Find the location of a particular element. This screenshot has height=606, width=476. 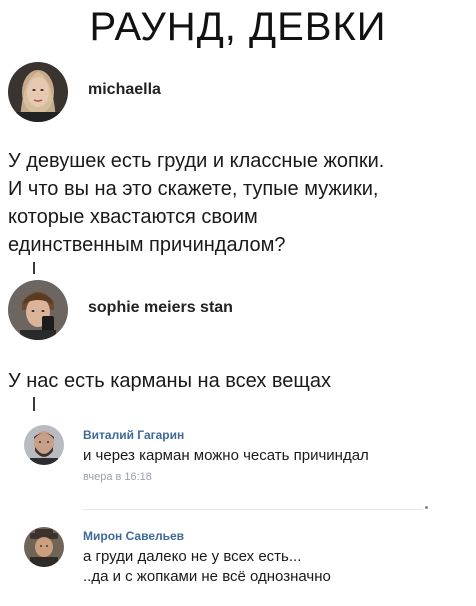

comment-divider is located at coordinates (253, 509).